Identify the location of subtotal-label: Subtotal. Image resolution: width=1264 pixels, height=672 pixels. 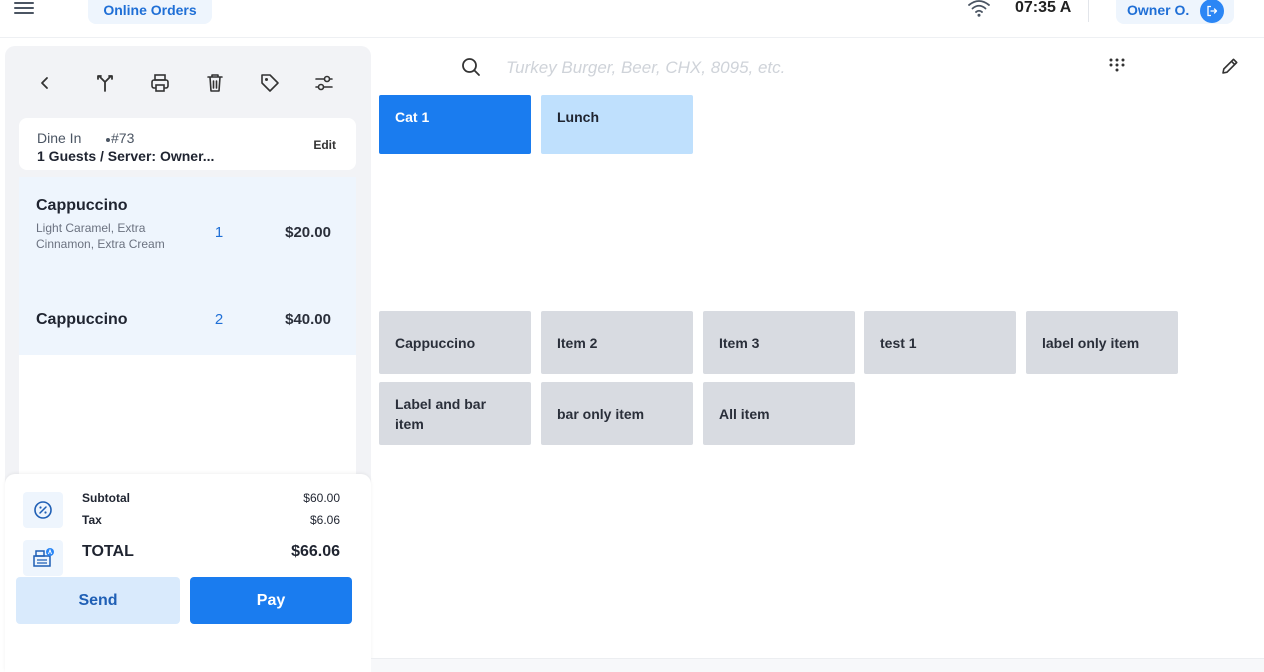
(106, 498).